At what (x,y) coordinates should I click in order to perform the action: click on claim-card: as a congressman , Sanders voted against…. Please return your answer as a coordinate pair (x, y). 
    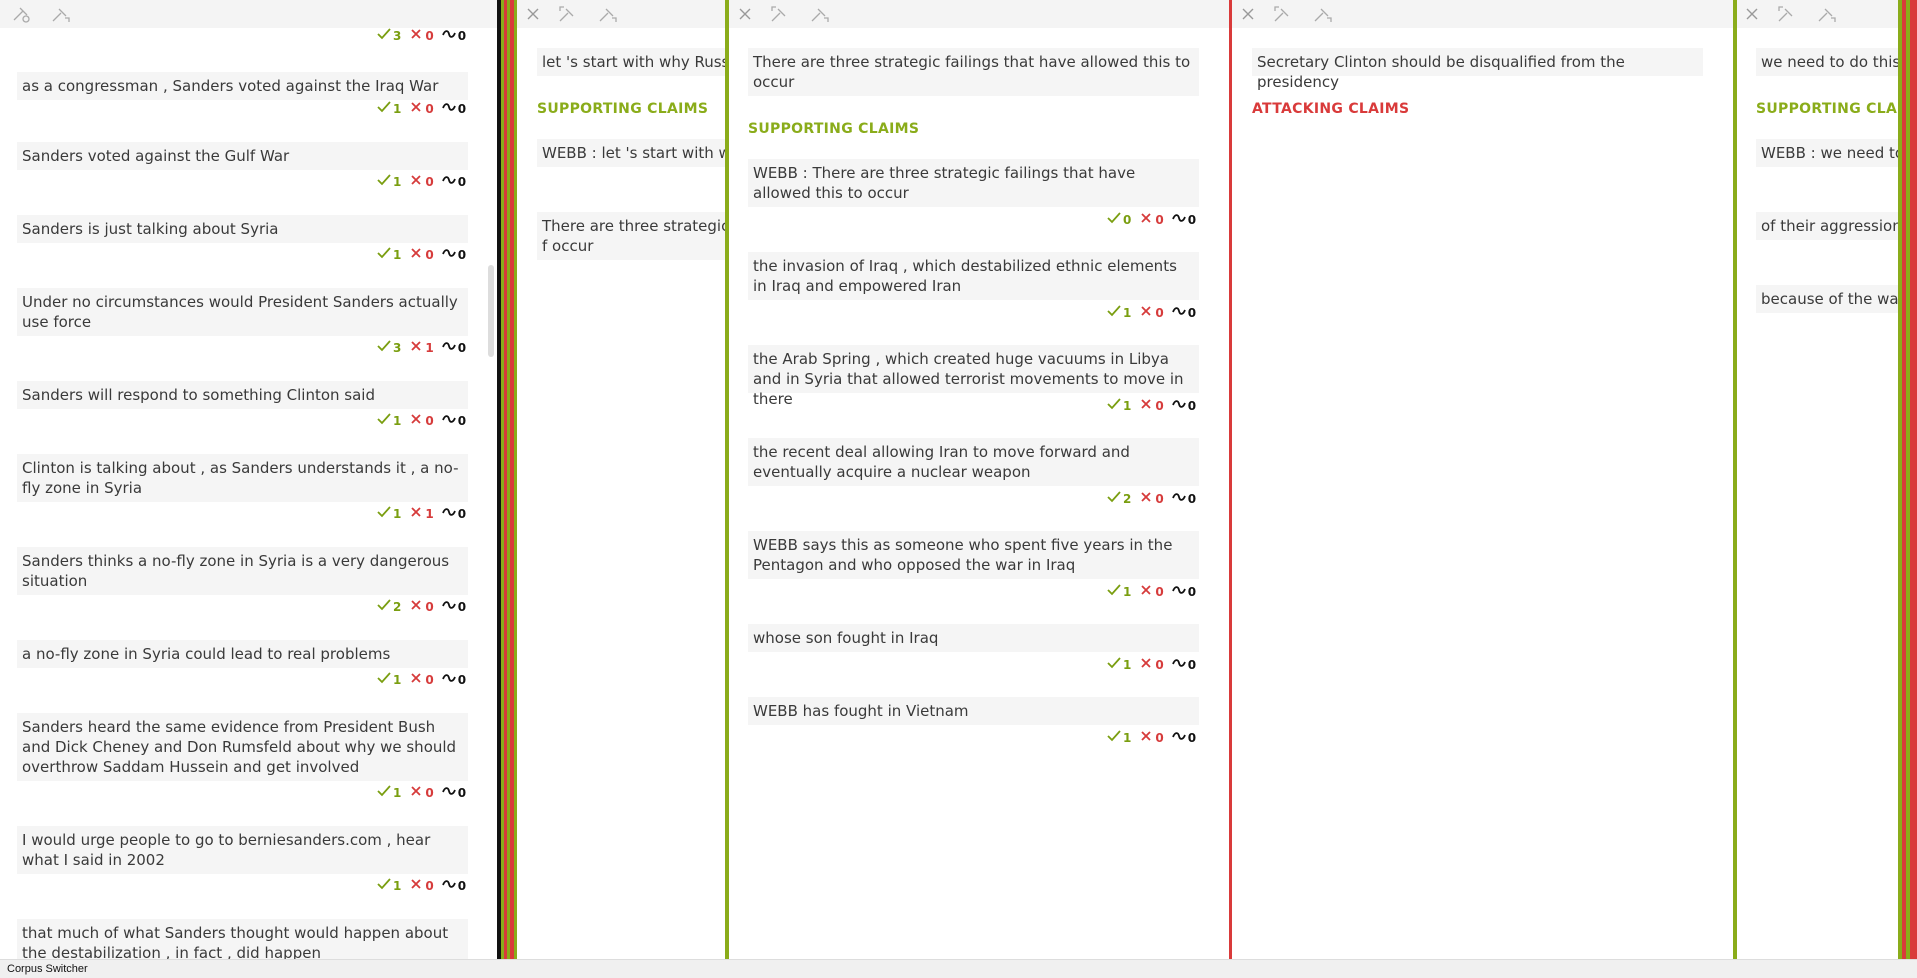
    Looking at the image, I should click on (242, 86).